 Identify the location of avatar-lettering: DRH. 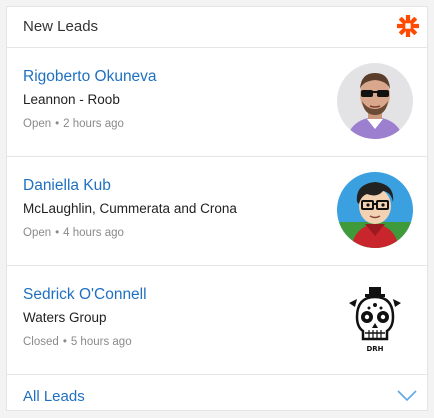
(374, 349).